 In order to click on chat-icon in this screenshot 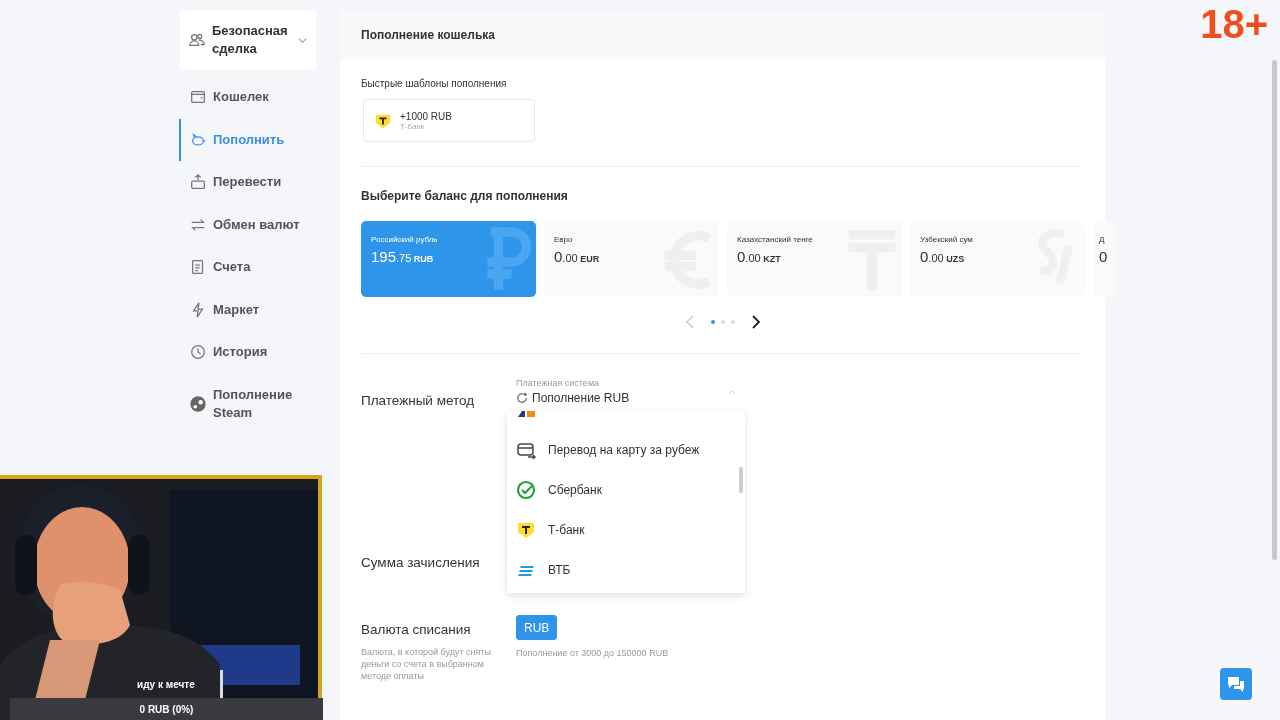, I will do `click(1236, 684)`.